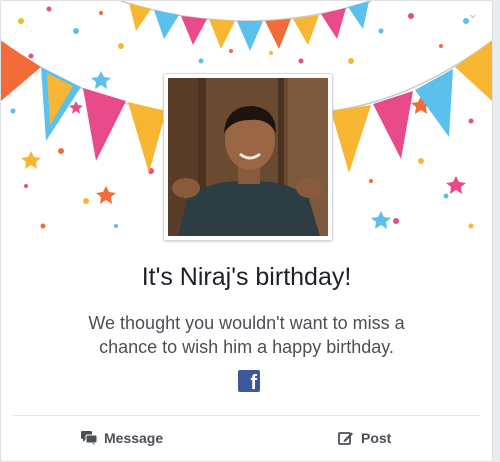  Describe the element at coordinates (345, 438) in the screenshot. I see `pencil-edit-icon` at that location.